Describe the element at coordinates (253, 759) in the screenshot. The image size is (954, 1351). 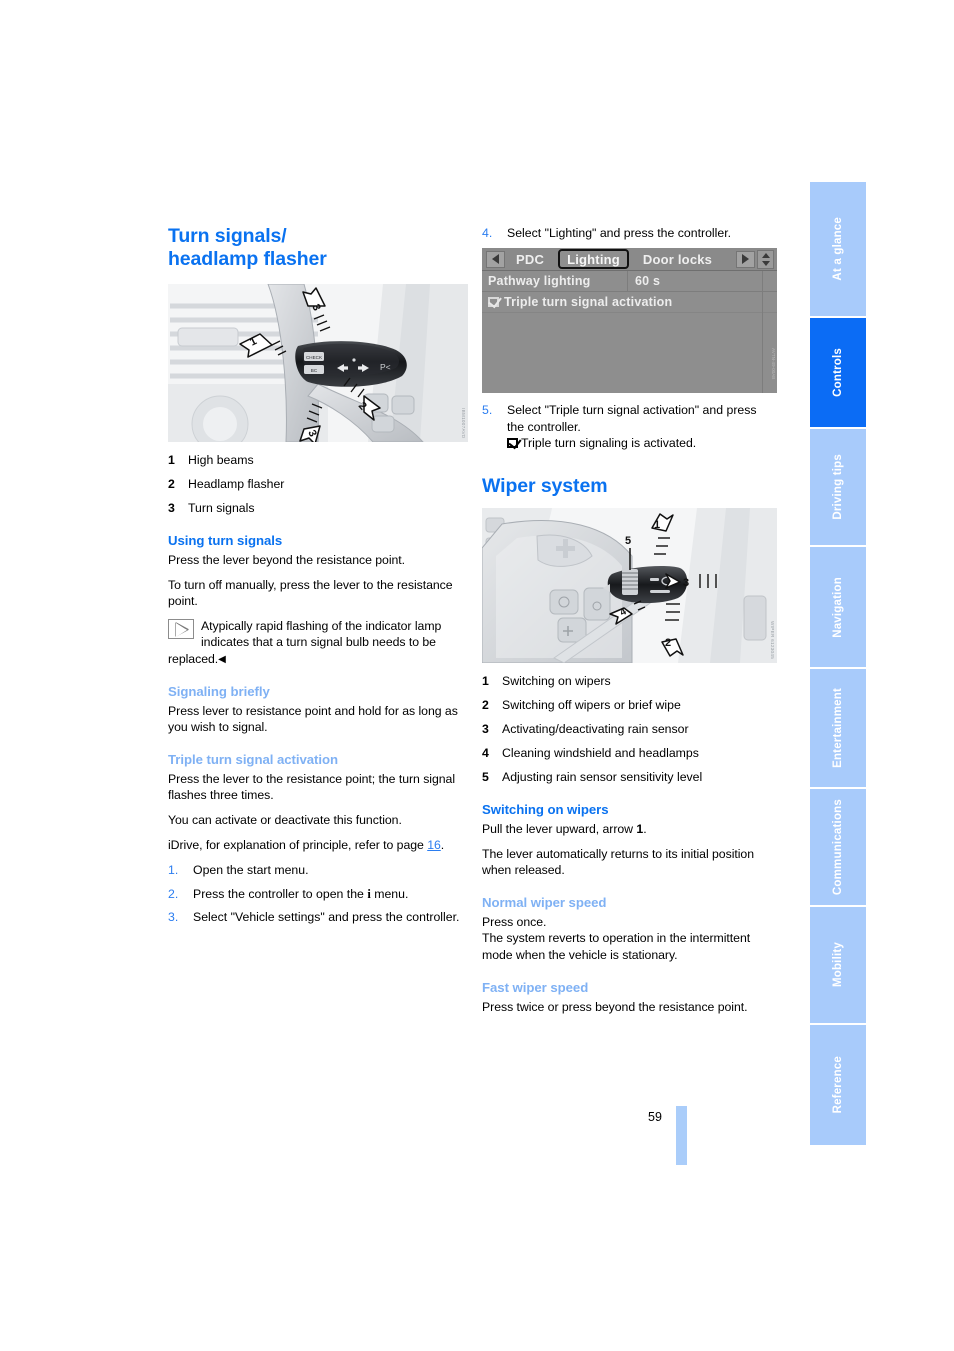
I see `heading-triple-turn-signal-activation: Triple turn signal activation` at that location.